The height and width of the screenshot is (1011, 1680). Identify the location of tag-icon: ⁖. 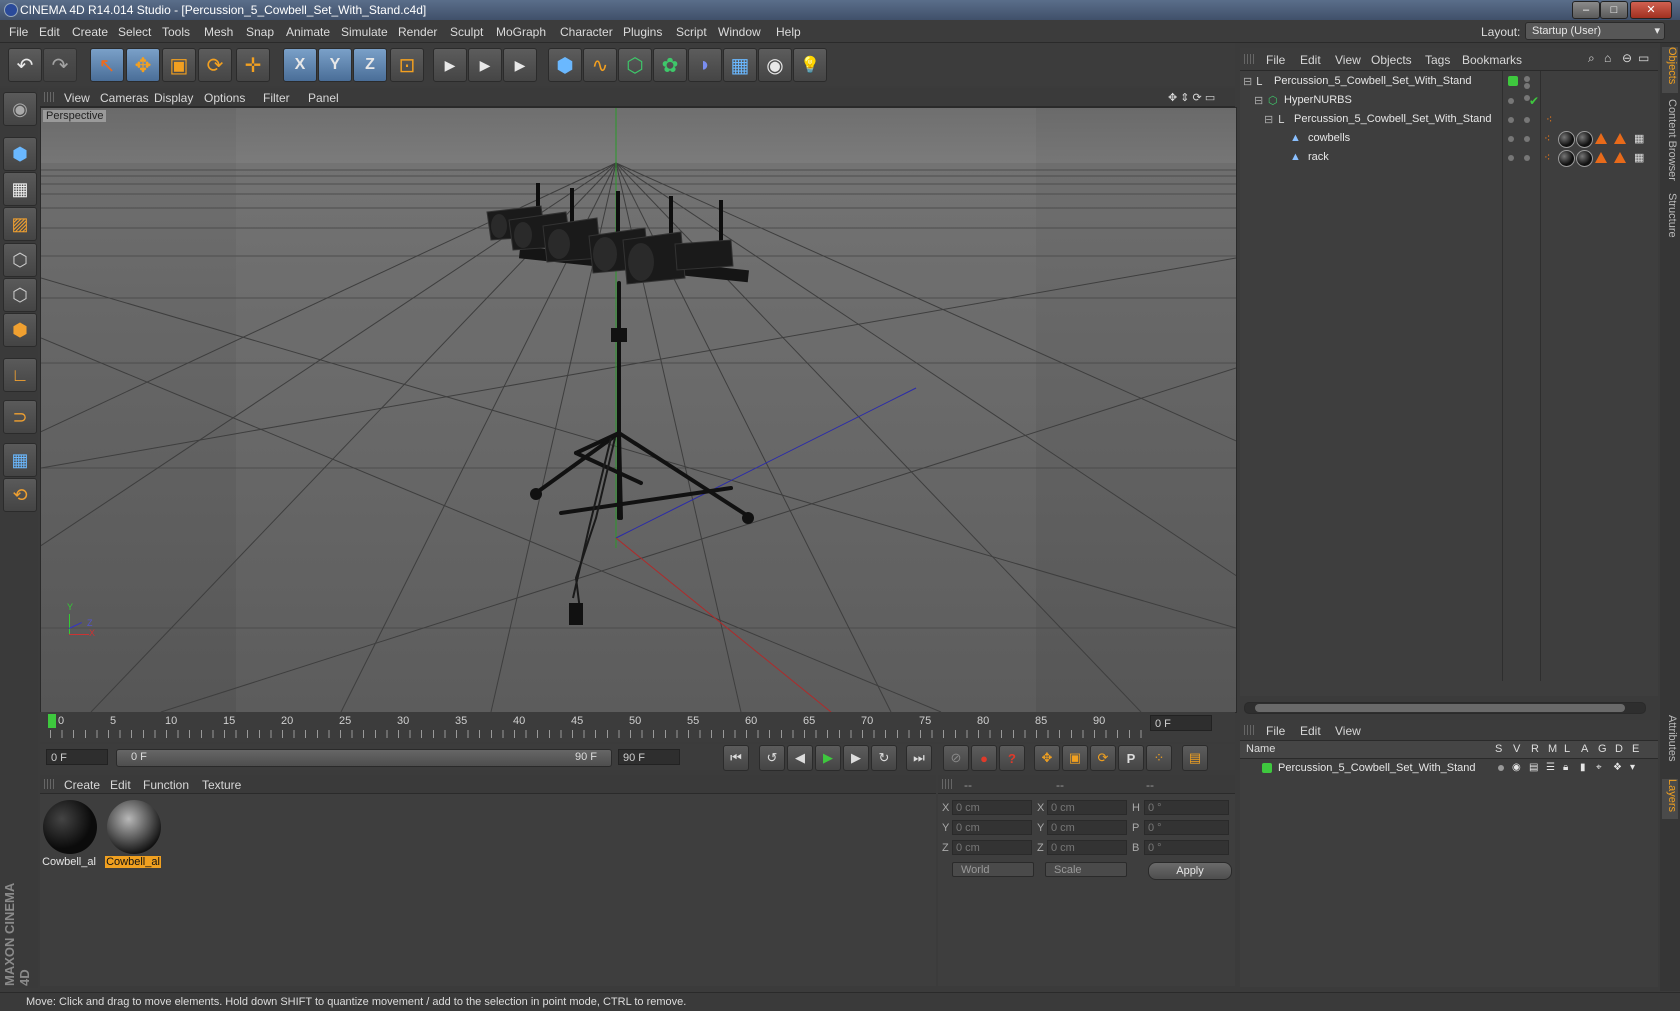
(1549, 119).